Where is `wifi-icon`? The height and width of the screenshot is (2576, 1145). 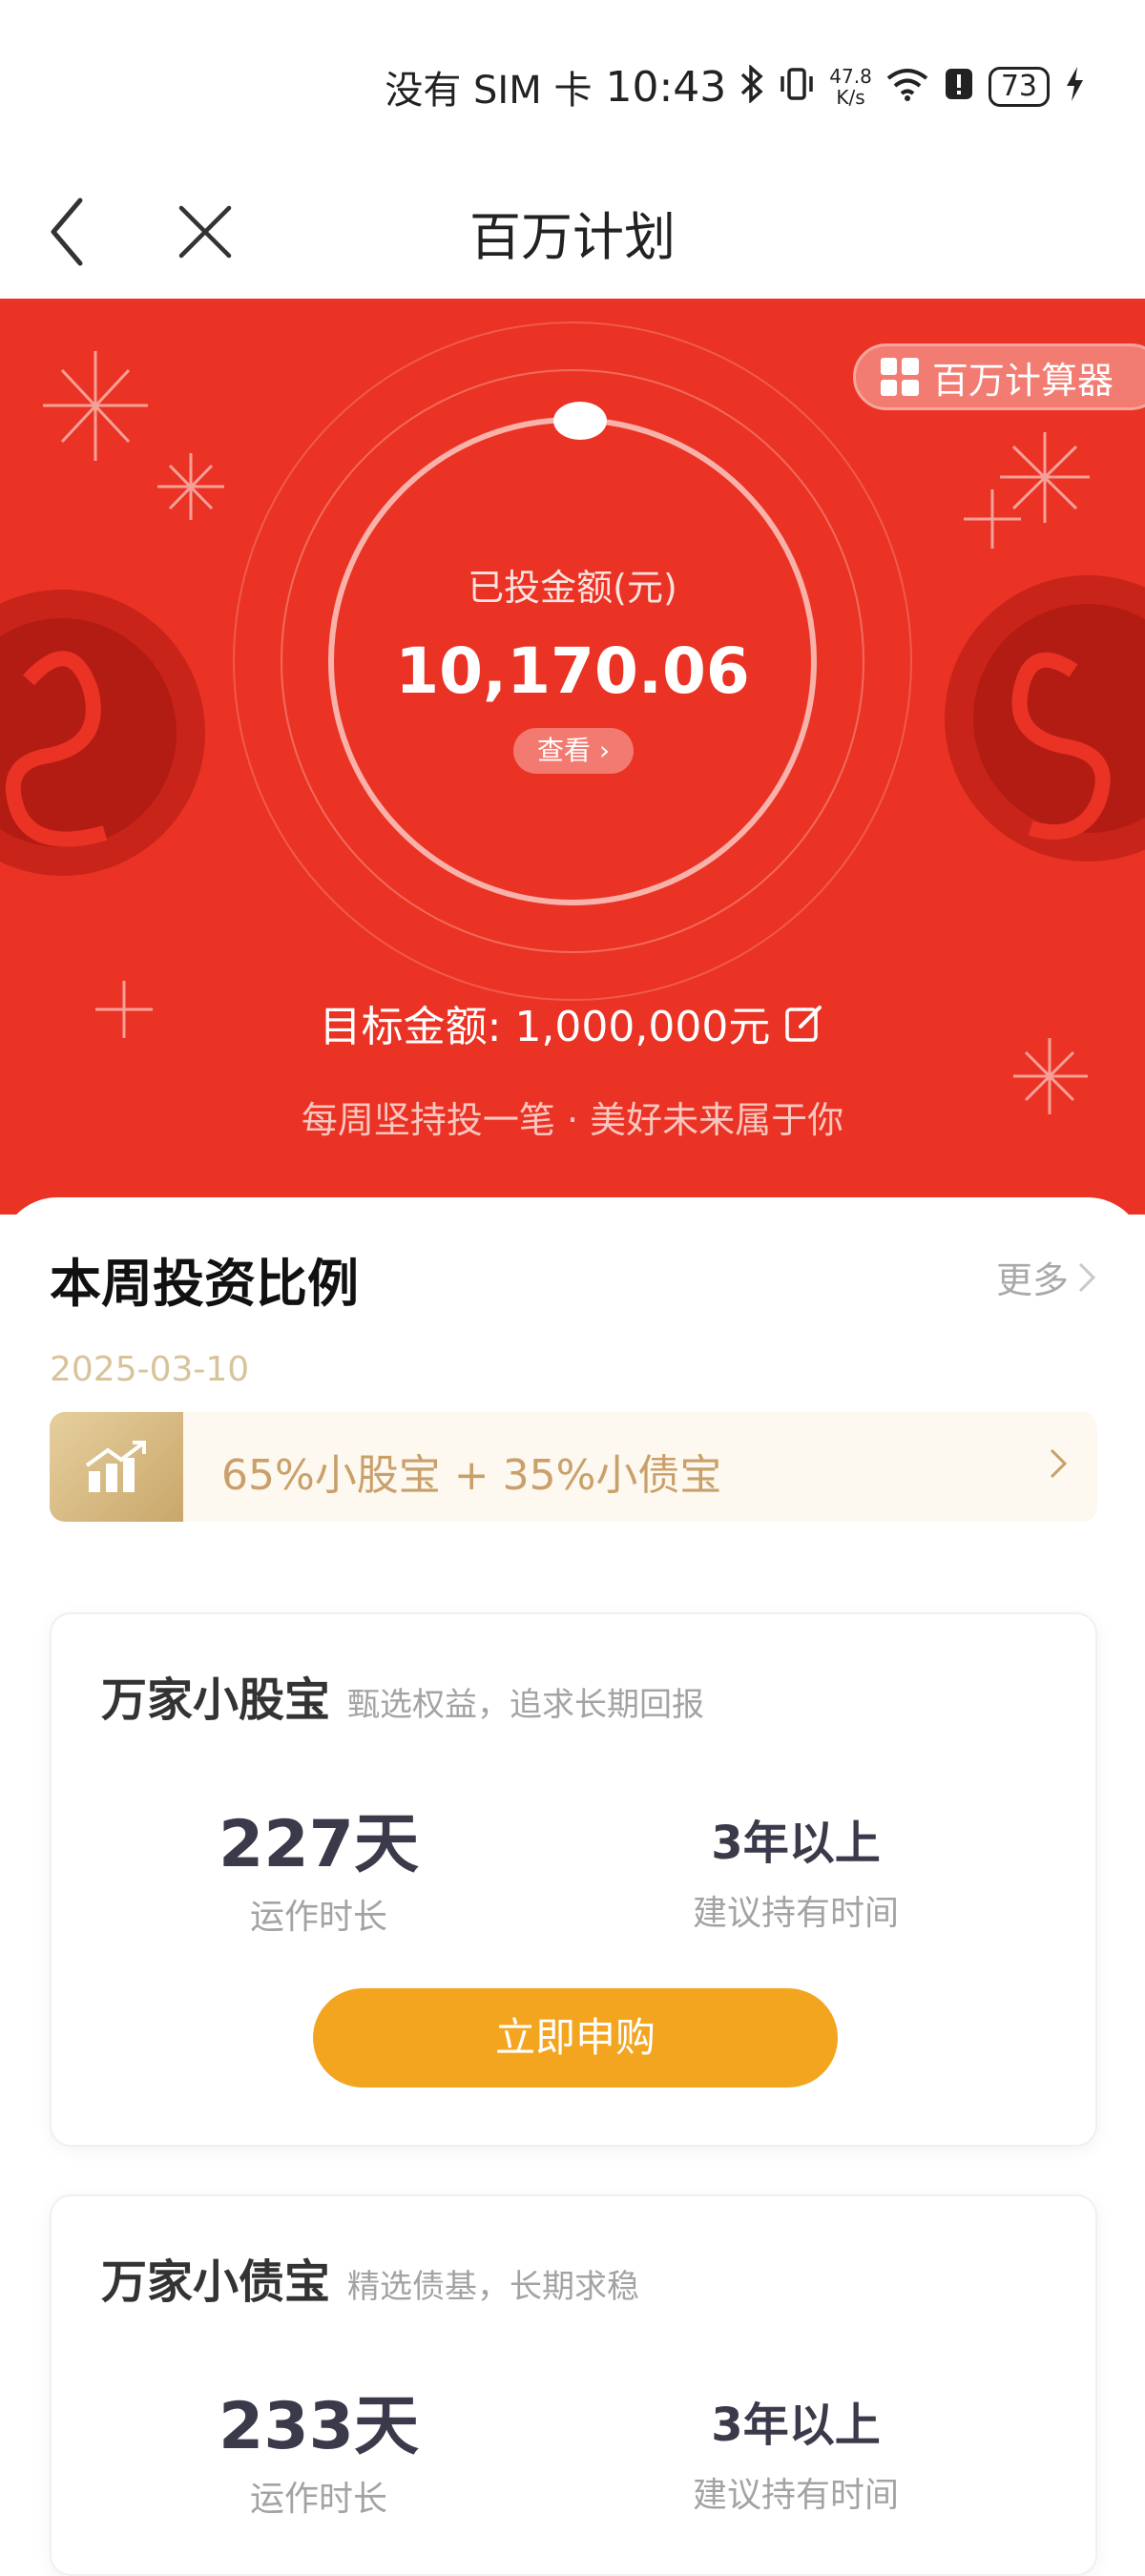
wifi-icon is located at coordinates (907, 87).